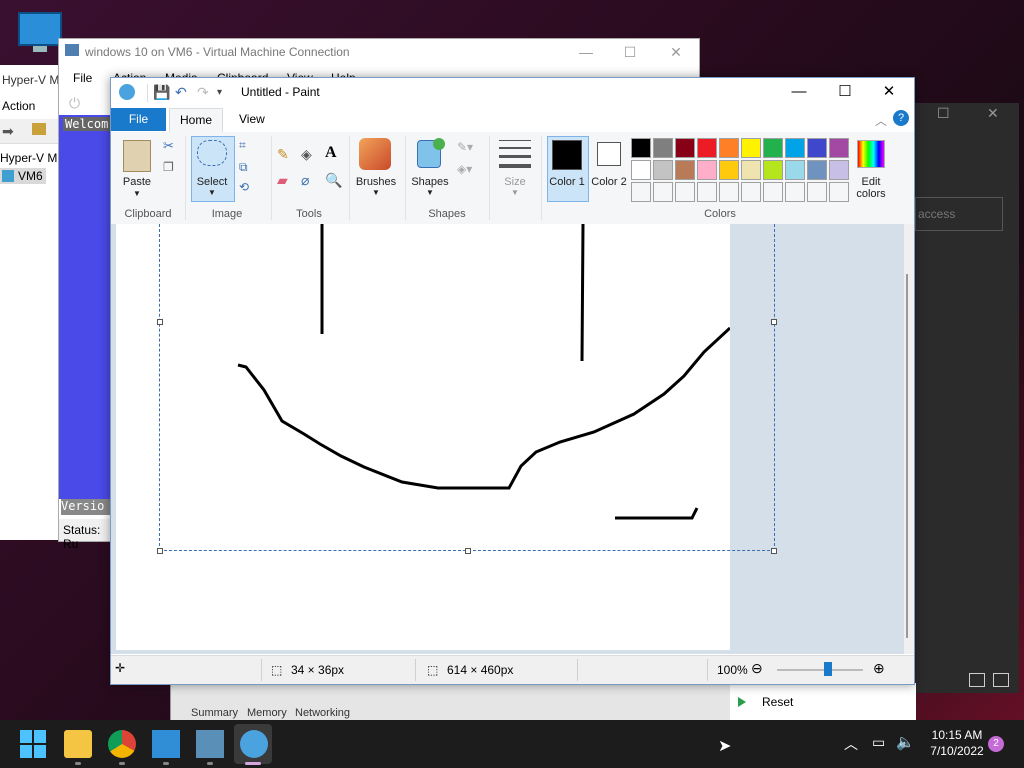 This screenshot has width=1024, height=768. I want to click on brushes-dropdown-icon: ▼, so click(376, 192).